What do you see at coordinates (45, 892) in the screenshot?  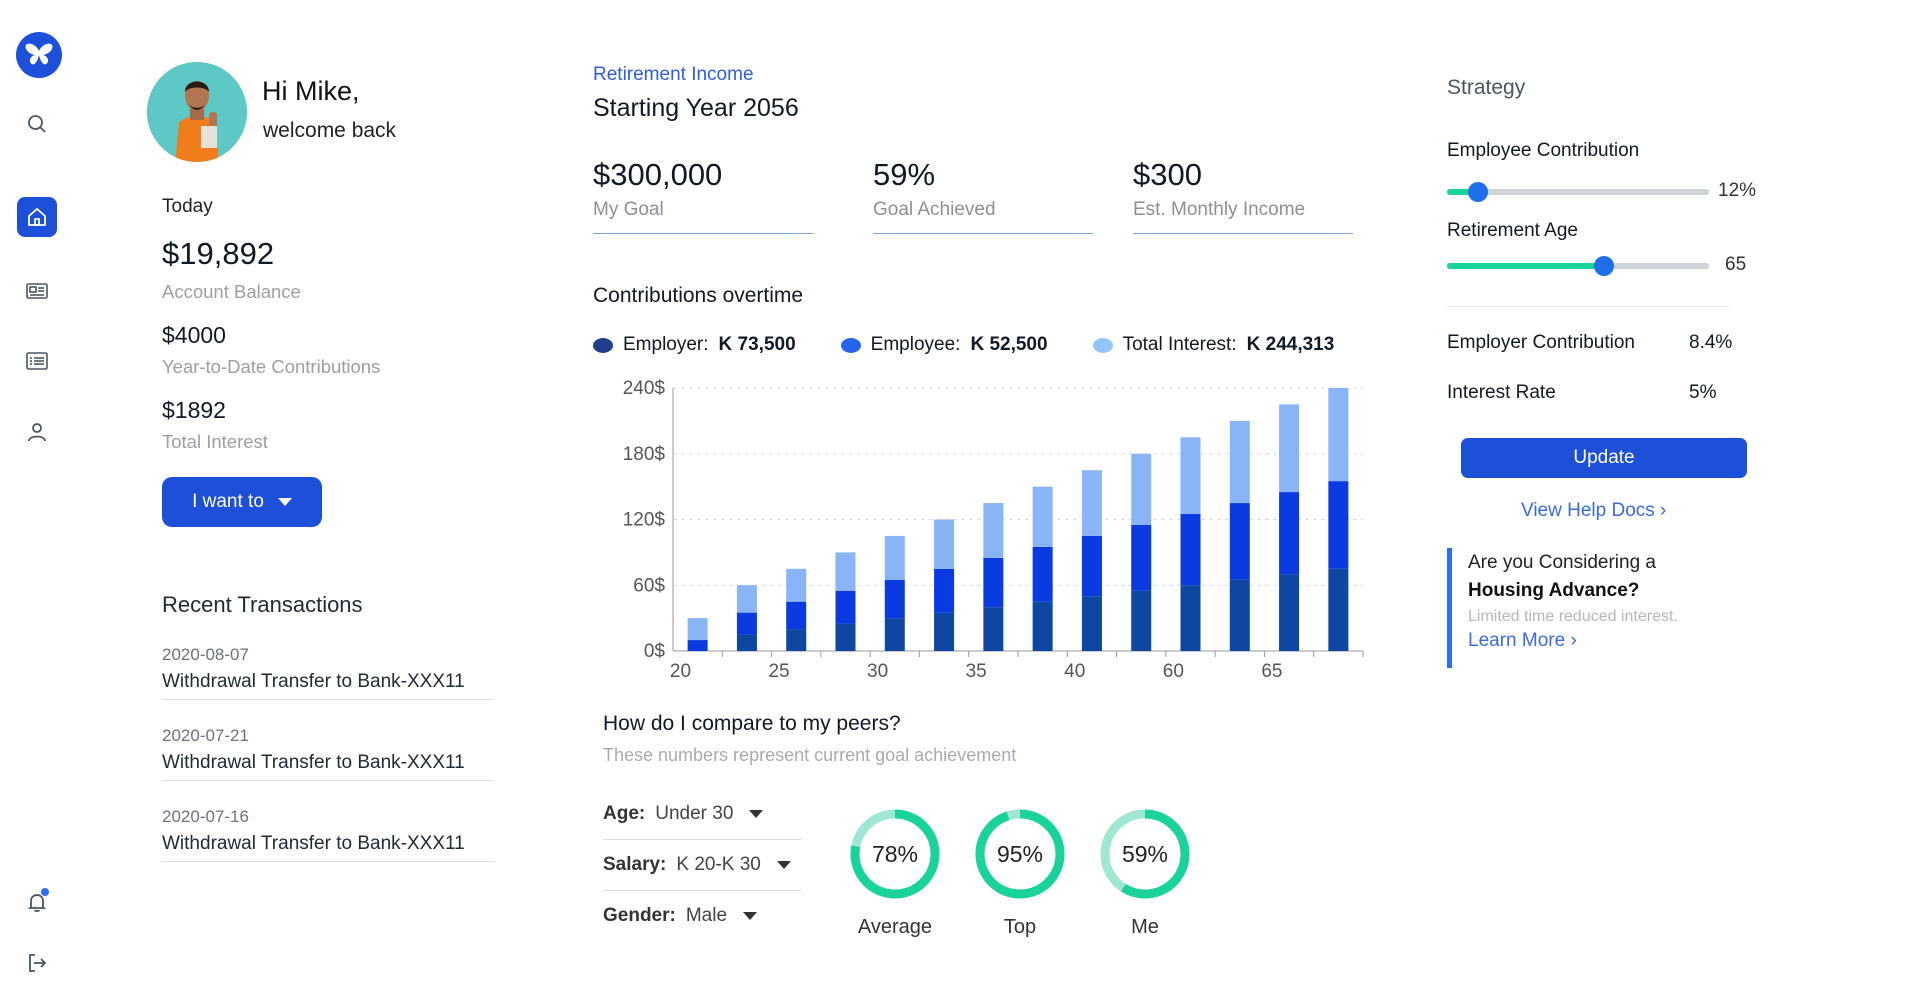 I see `notification-dot` at bounding box center [45, 892].